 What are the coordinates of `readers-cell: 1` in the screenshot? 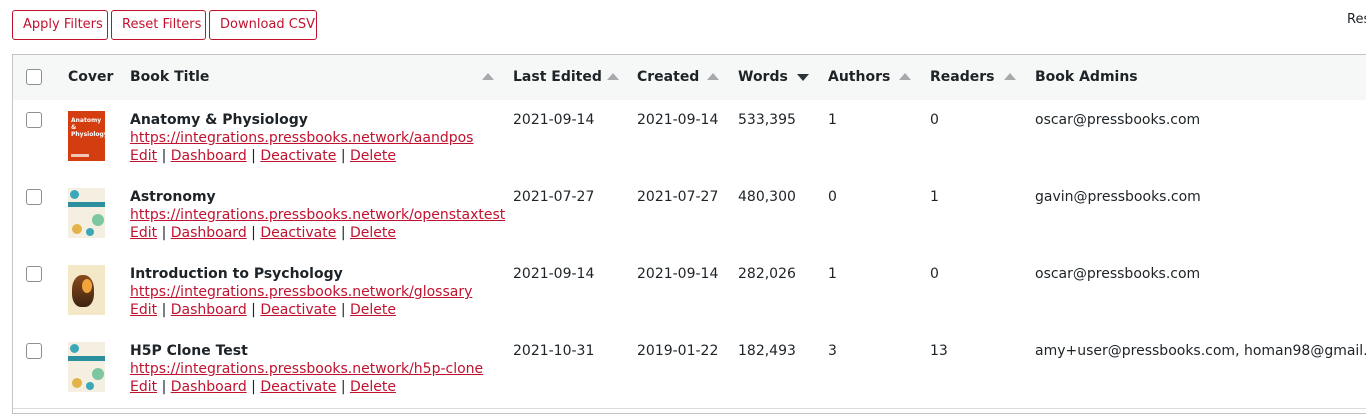 It's located at (934, 197).